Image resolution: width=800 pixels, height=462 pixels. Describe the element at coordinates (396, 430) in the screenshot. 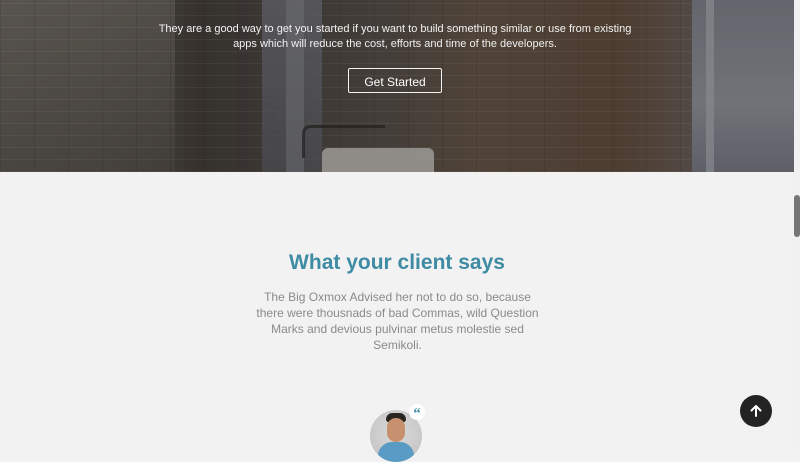

I see `avatar-face` at that location.